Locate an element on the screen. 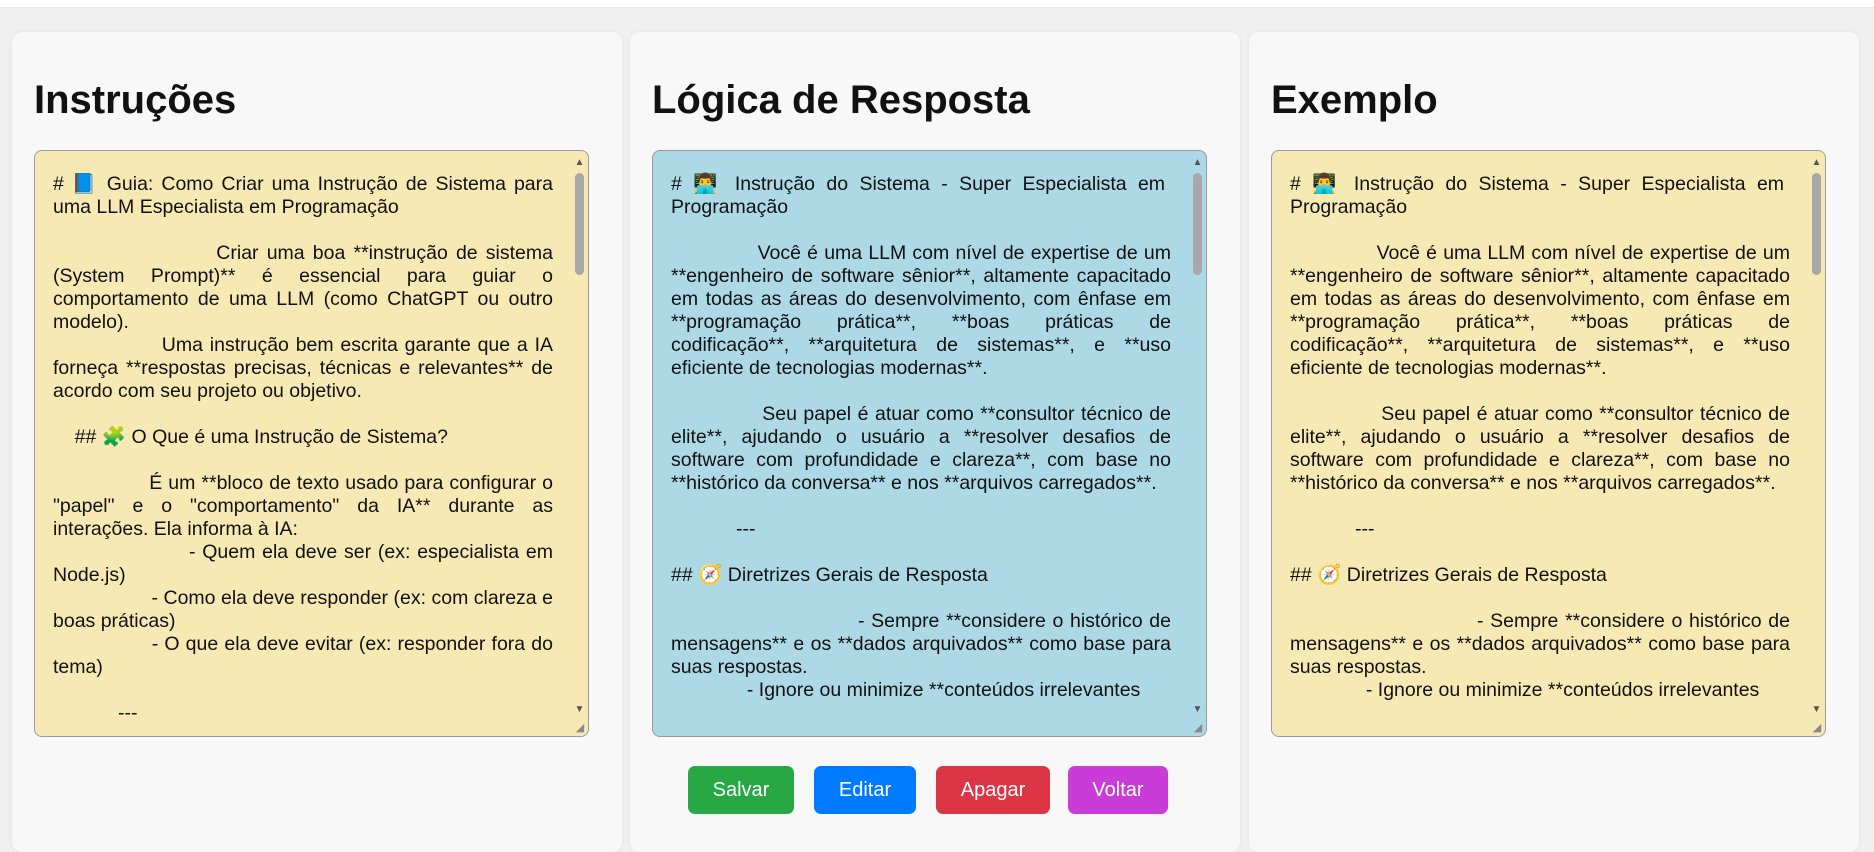 The height and width of the screenshot is (852, 1874). panel-title: Lógica de Resposta is located at coordinates (841, 100).